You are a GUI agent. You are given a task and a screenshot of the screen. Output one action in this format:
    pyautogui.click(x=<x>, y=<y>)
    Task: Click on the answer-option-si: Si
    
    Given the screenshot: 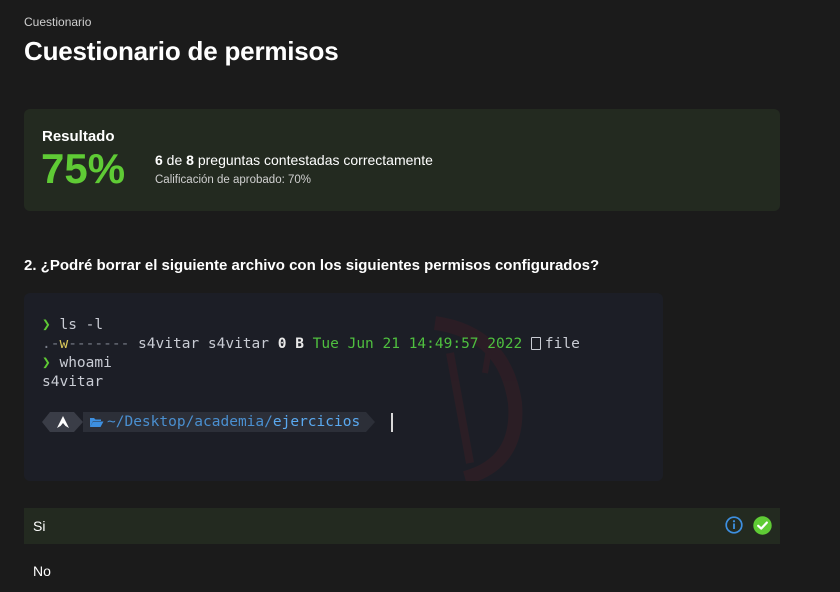 What is the action you would take?
    pyautogui.click(x=402, y=526)
    